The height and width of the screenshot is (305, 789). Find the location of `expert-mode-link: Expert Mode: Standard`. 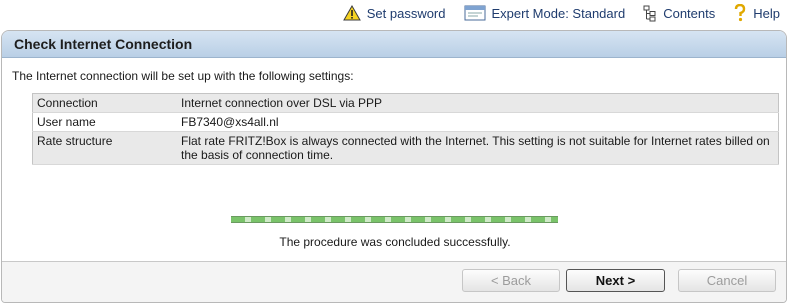

expert-mode-link: Expert Mode: Standard is located at coordinates (545, 13).